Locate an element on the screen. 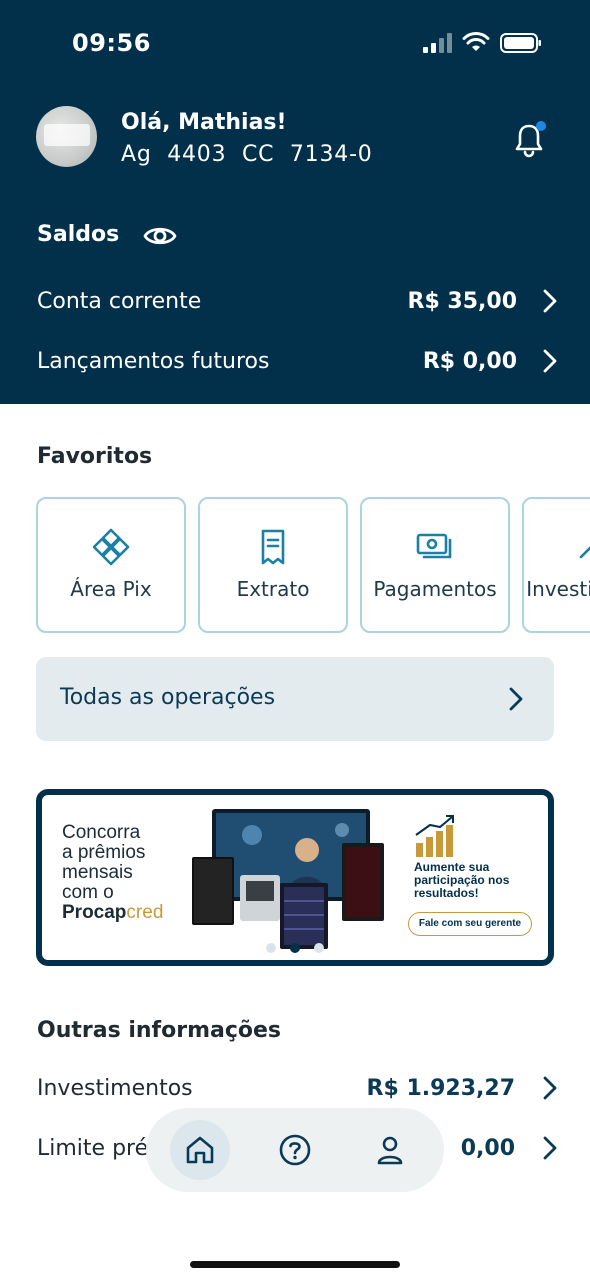 The image size is (590, 1280). home-icon is located at coordinates (200, 1150).